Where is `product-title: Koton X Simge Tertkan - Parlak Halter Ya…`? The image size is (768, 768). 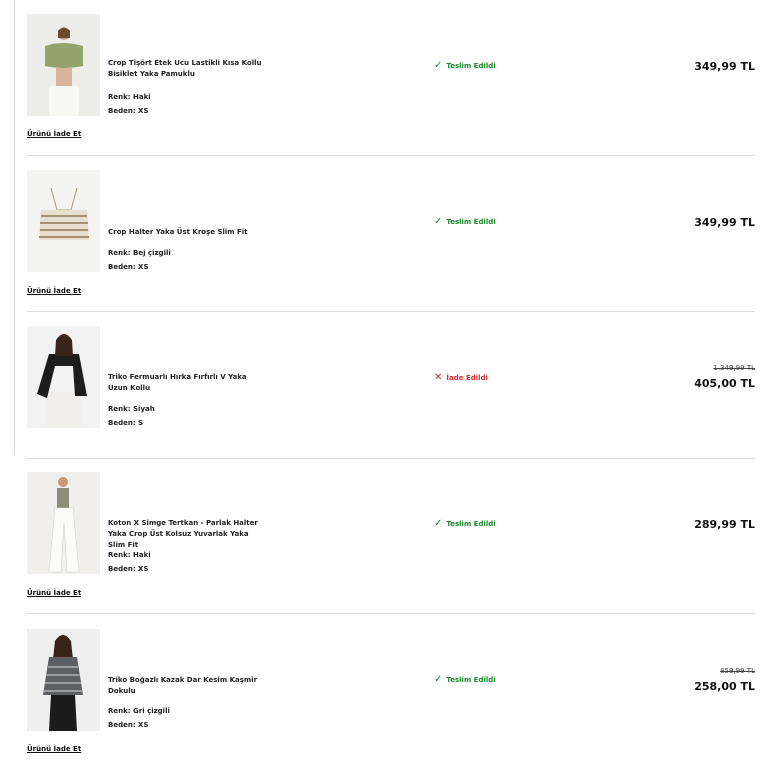
product-title: Koton X Simge Tertkan - Parlak Halter Ya… is located at coordinates (188, 534).